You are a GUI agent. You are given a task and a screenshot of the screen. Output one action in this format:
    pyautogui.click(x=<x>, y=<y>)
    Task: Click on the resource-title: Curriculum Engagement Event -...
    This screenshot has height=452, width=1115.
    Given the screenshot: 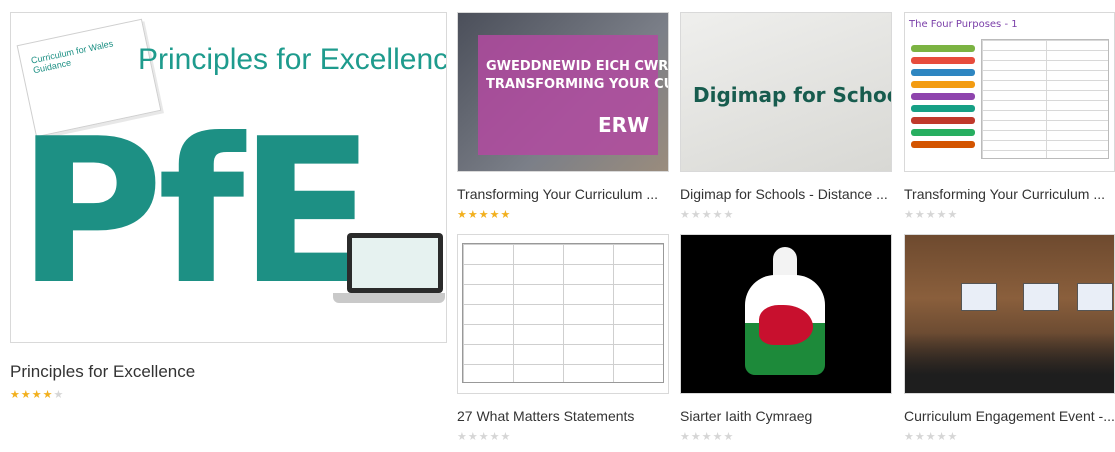 What is the action you would take?
    pyautogui.click(x=1009, y=416)
    